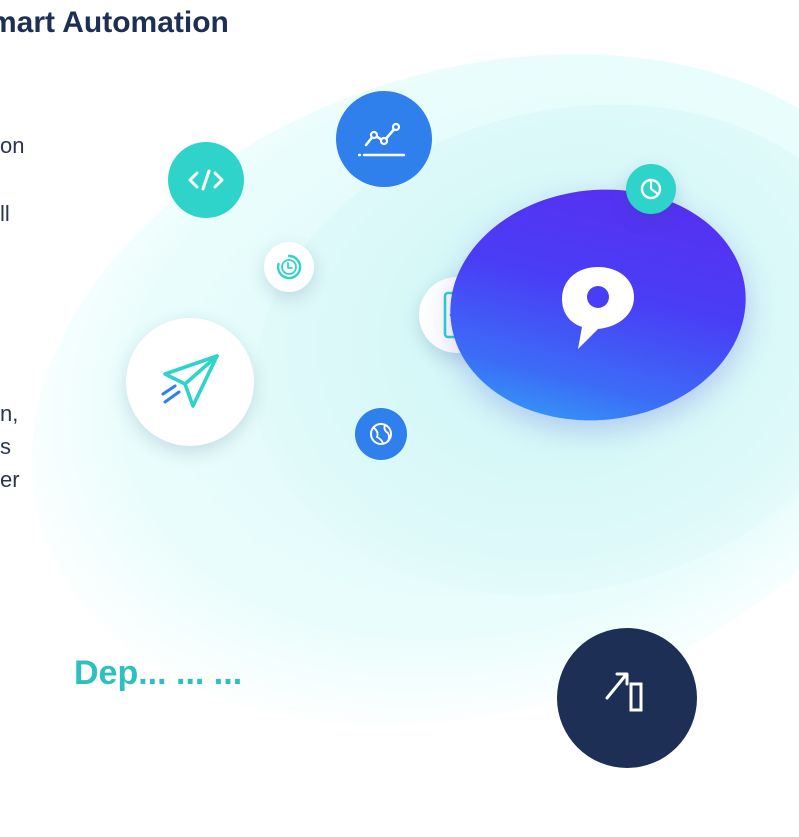 This screenshot has width=799, height=837. I want to click on pie-chart-icon, so click(651, 189).